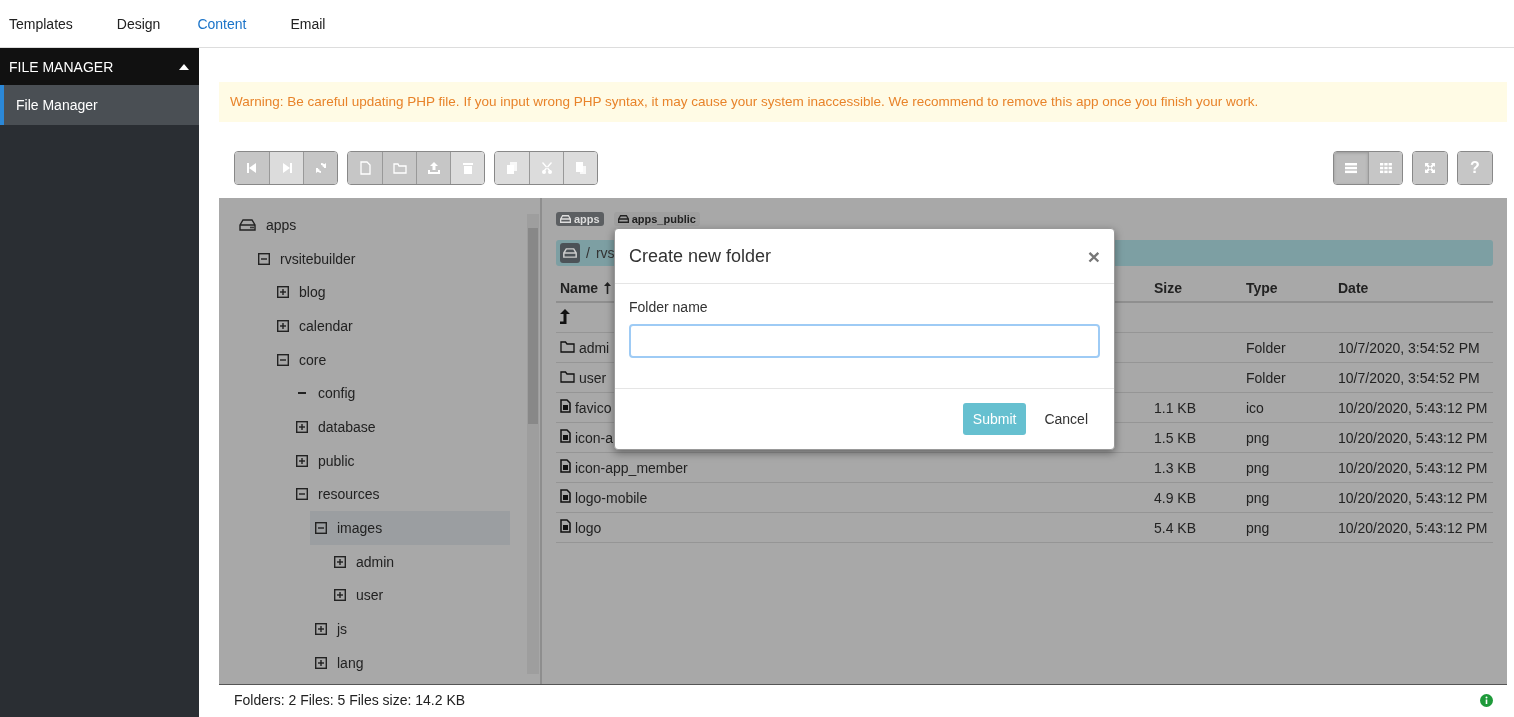  What do you see at coordinates (1066, 419) in the screenshot?
I see `cancel-button: Cancel` at bounding box center [1066, 419].